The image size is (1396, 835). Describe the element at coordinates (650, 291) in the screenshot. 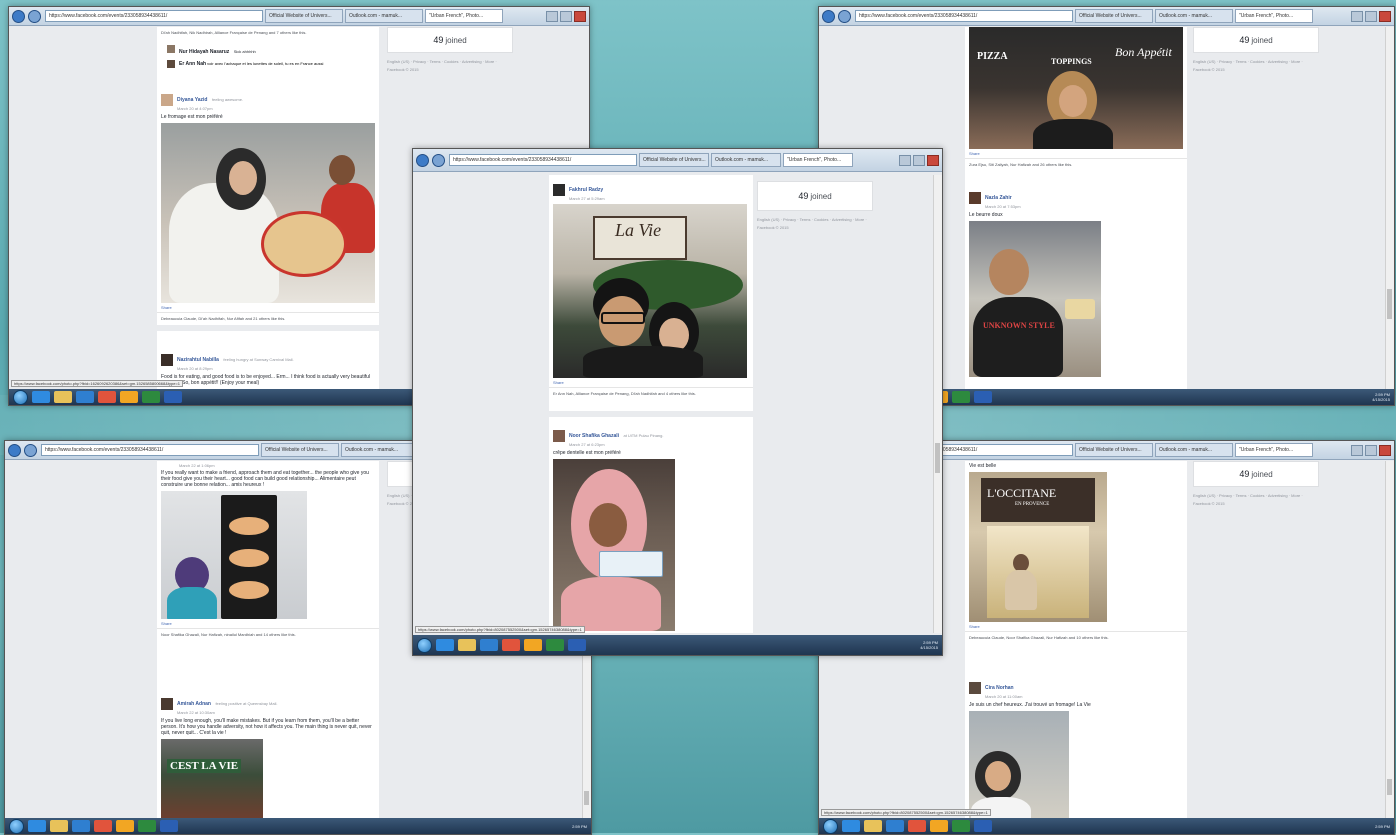

I see `post-photo: La Vie` at that location.